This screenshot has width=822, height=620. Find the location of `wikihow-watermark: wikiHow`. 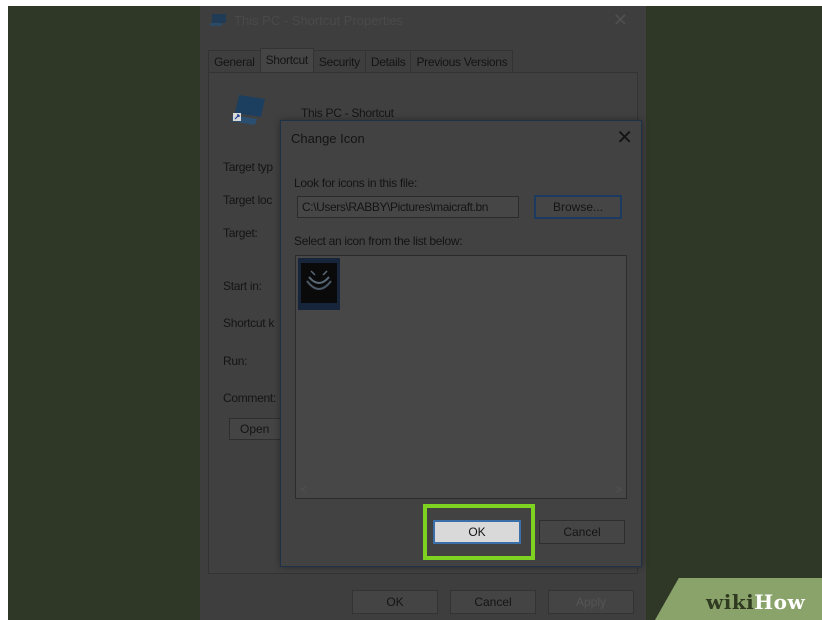

wikihow-watermark: wikiHow is located at coordinates (755, 602).